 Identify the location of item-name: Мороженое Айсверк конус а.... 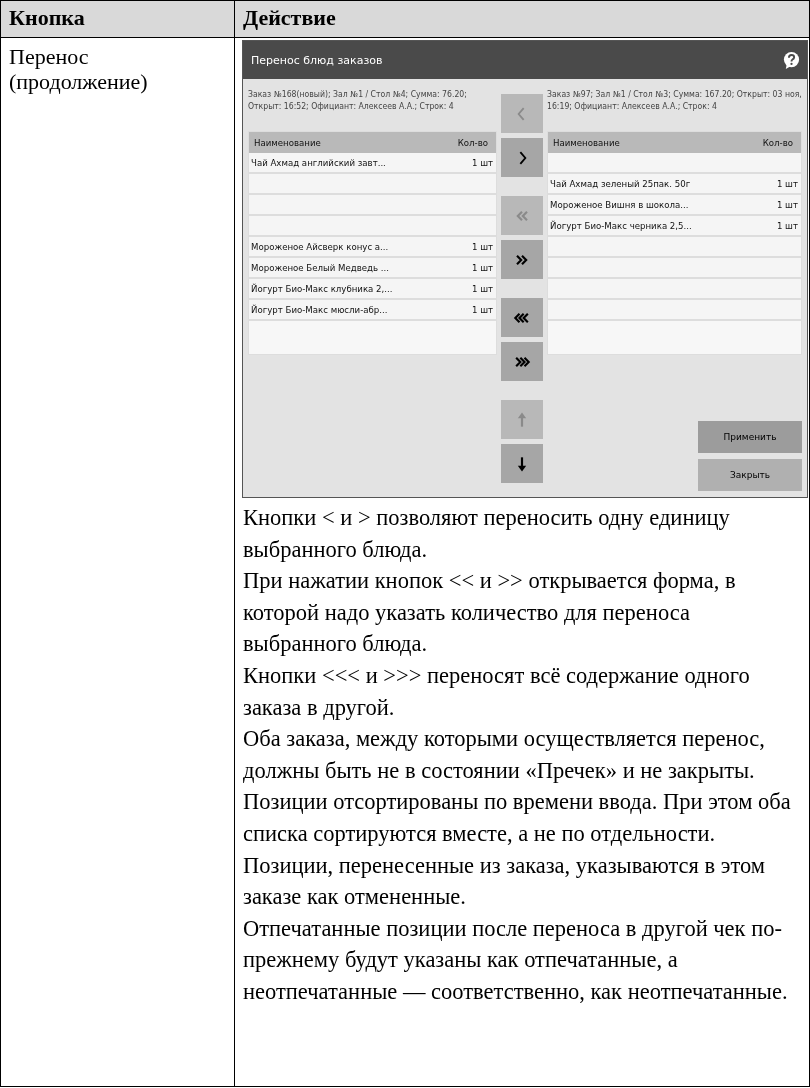
(320, 246).